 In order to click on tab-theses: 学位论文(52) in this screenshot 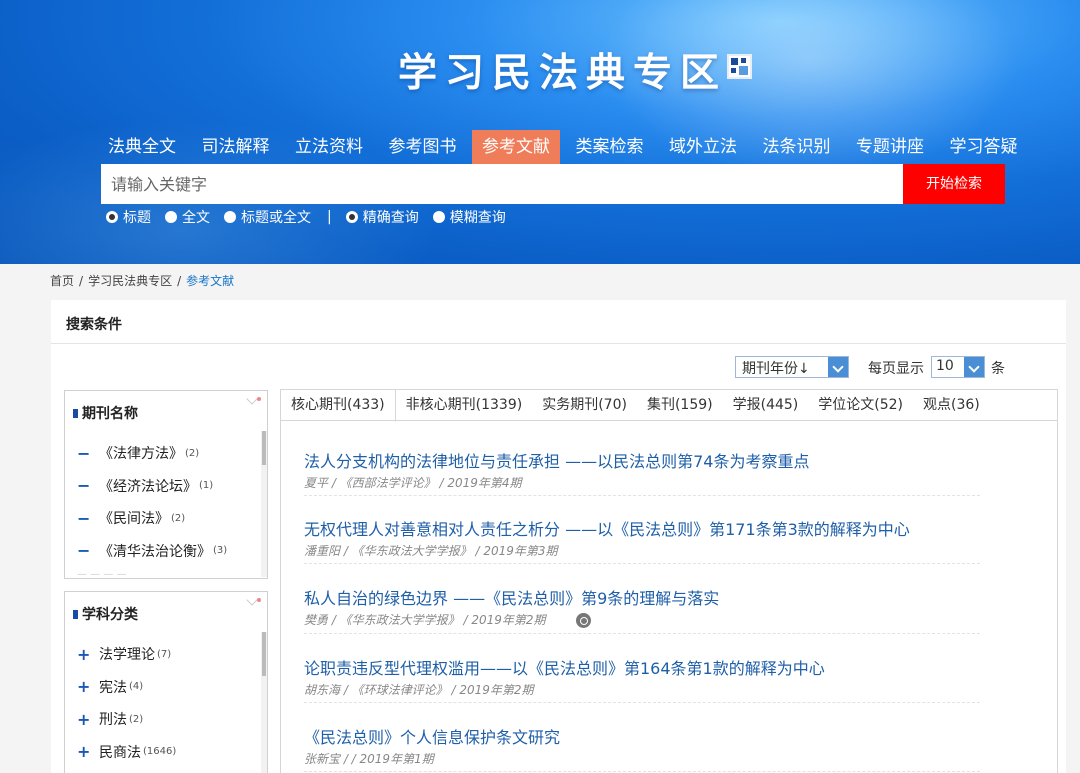, I will do `click(860, 405)`.